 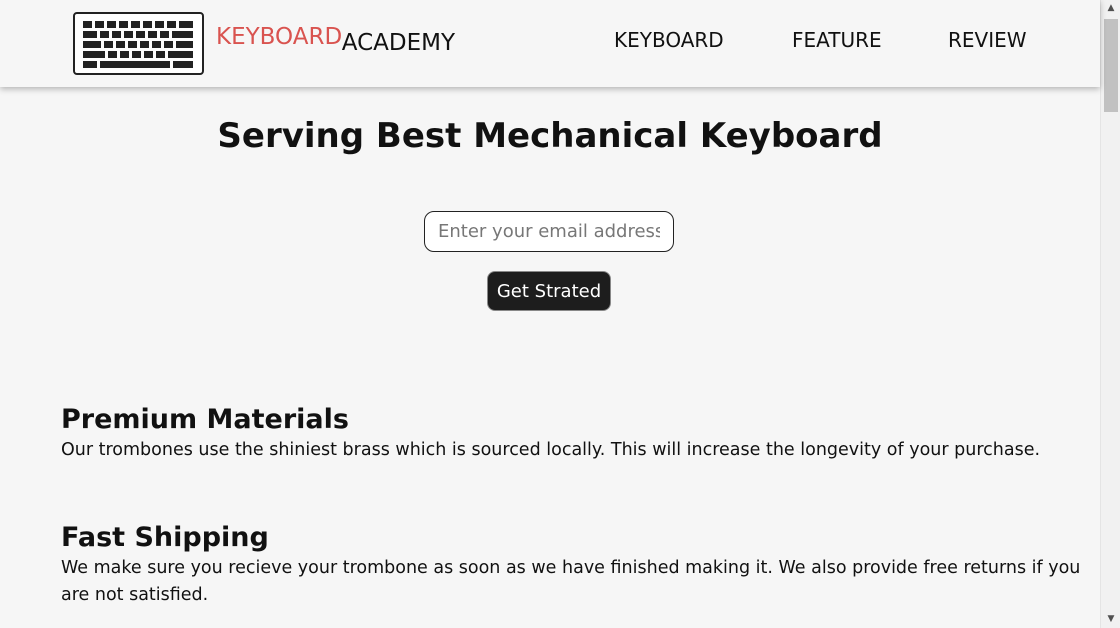 What do you see at coordinates (1110, 314) in the screenshot?
I see `vertical-scrollbar: ▲ ▼` at bounding box center [1110, 314].